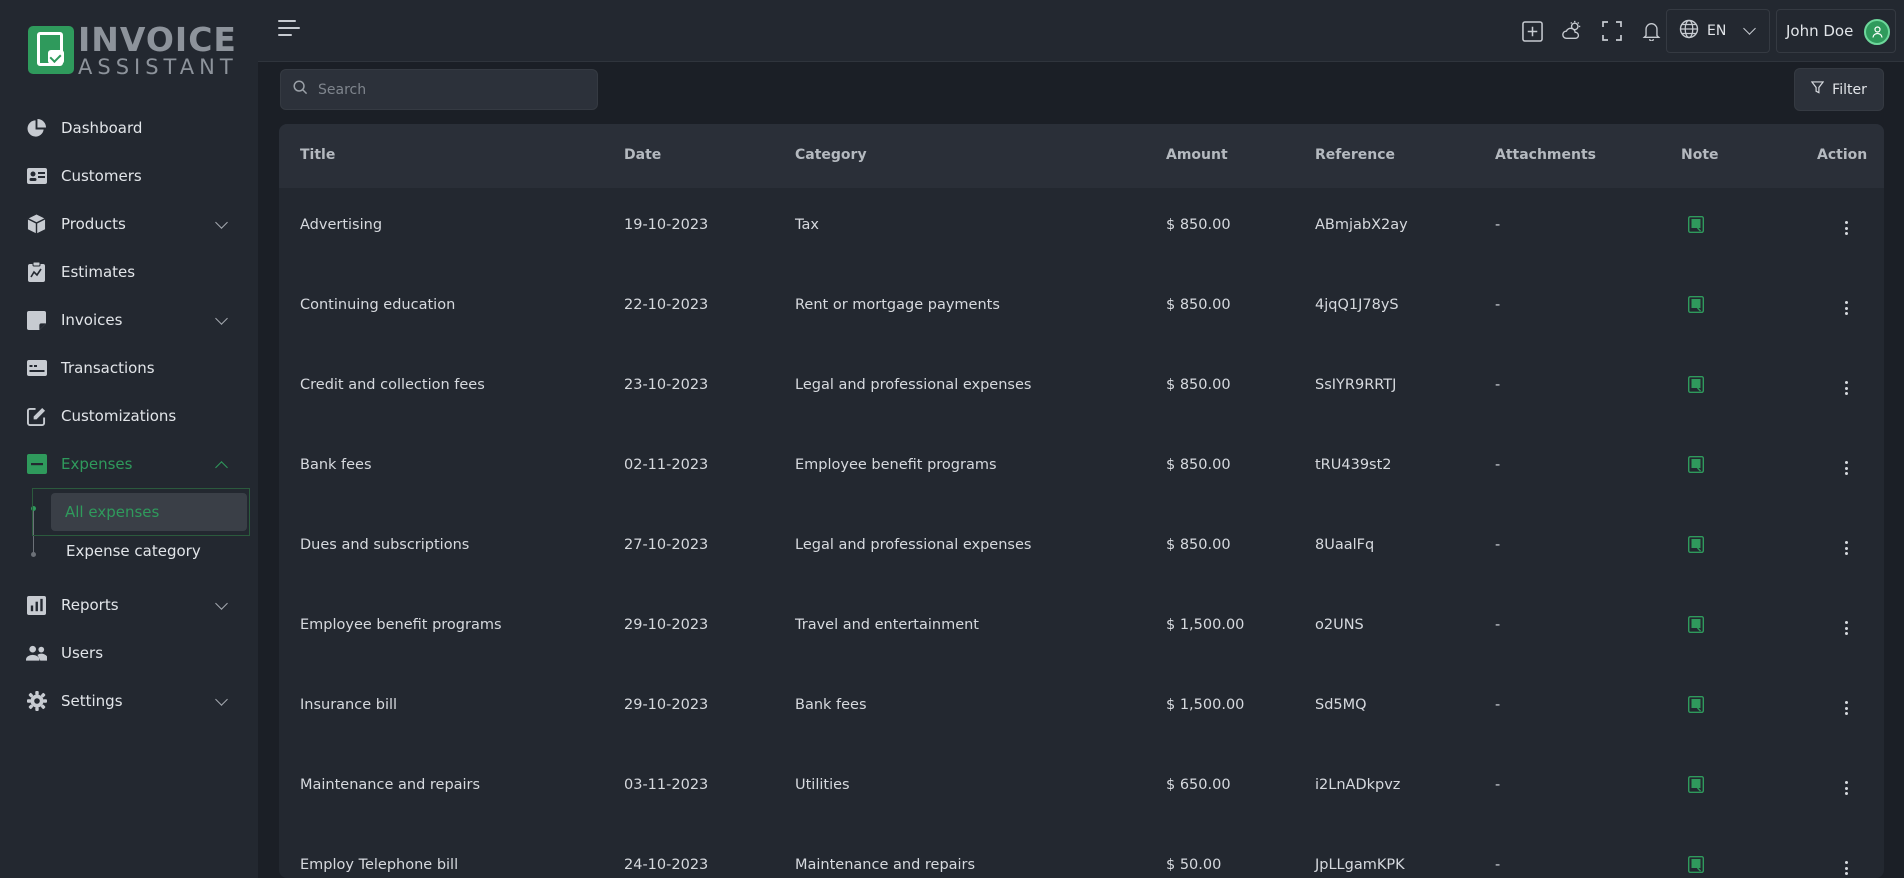 This screenshot has width=1904, height=878. Describe the element at coordinates (1836, 31) in the screenshot. I see `user-menu: John Doe` at that location.